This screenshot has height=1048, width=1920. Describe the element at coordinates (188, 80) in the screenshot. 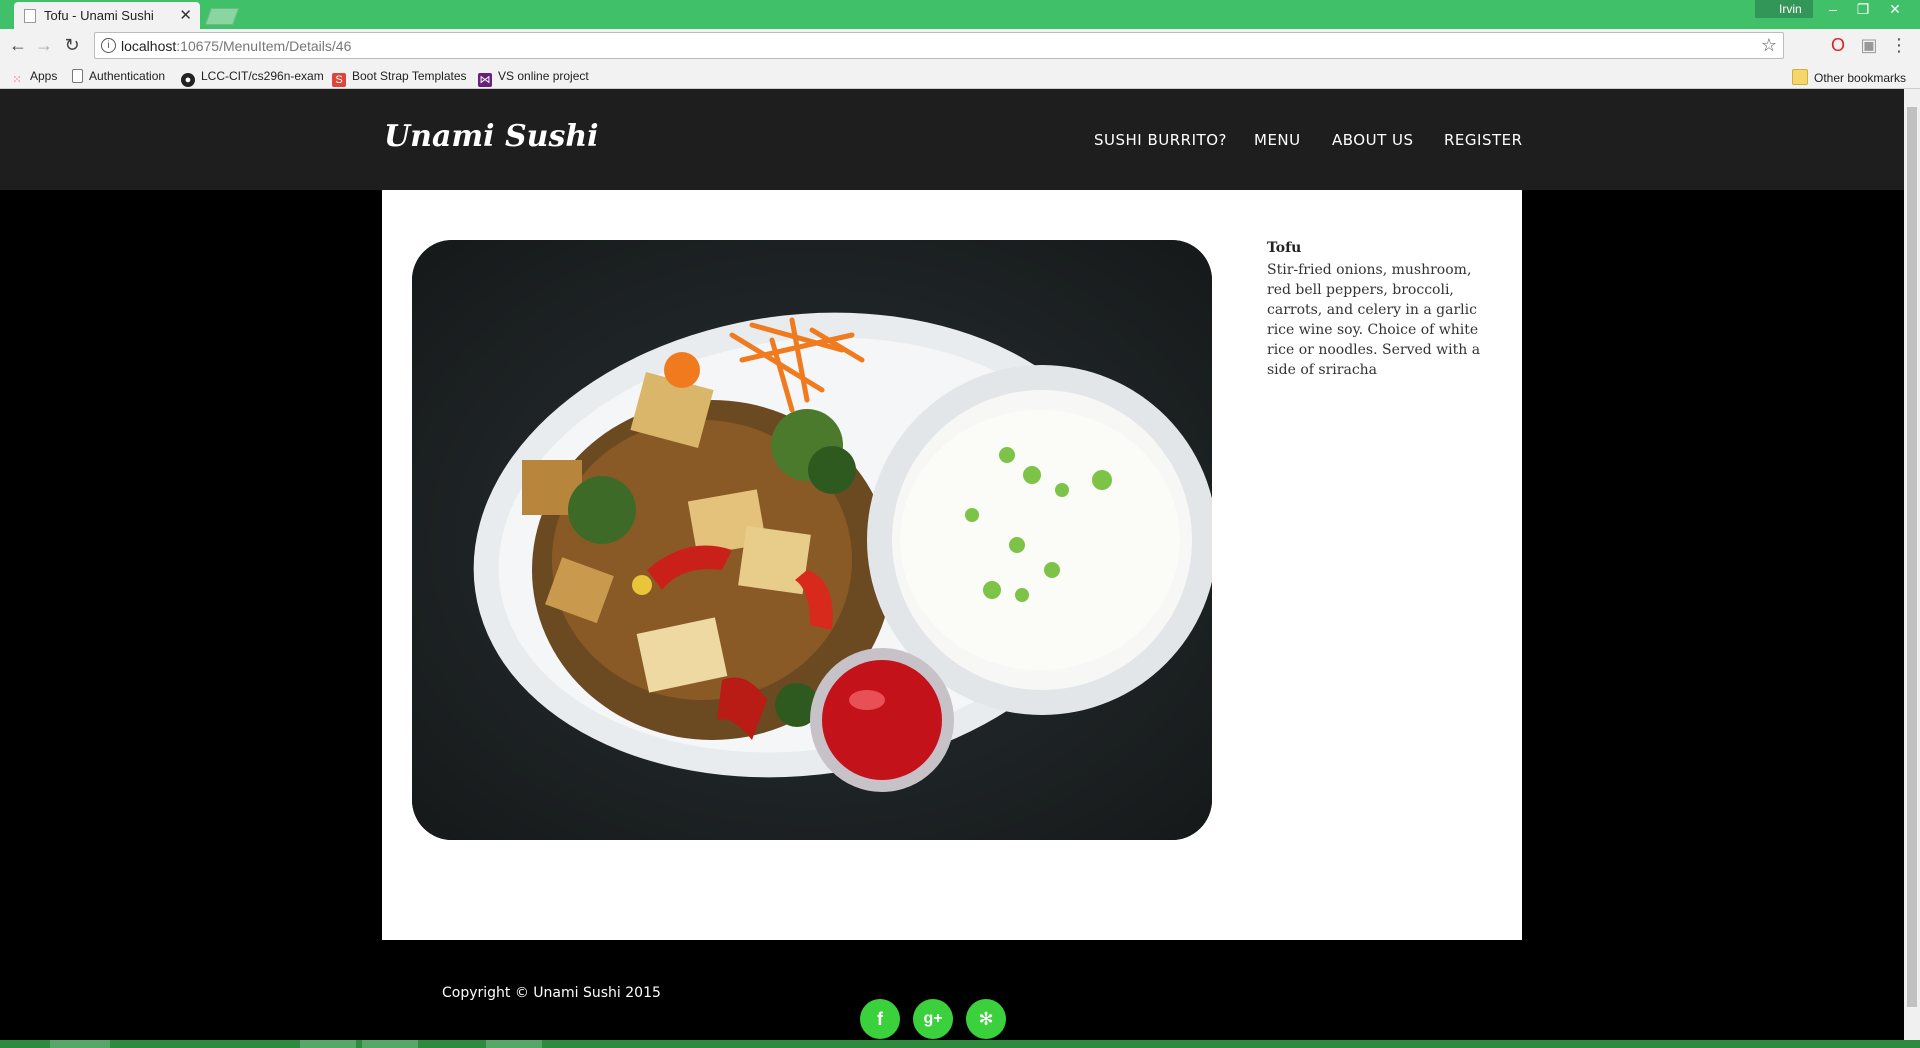

I see `github-icon: ●` at that location.